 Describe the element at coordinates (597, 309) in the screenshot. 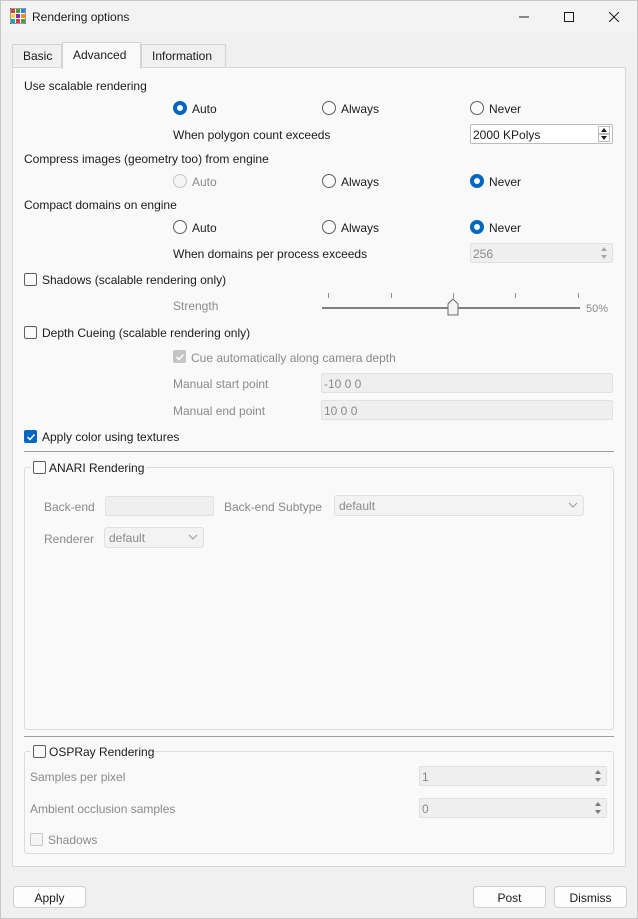

I see `strength-value: 50%` at that location.